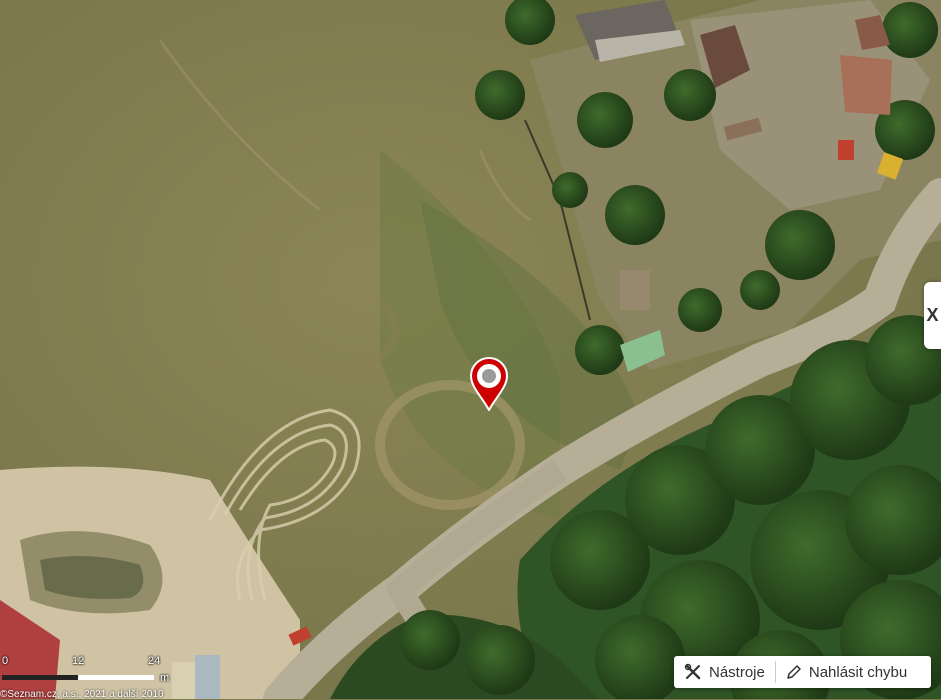  Describe the element at coordinates (5, 661) in the screenshot. I see `scale-tick-0: 0` at that location.